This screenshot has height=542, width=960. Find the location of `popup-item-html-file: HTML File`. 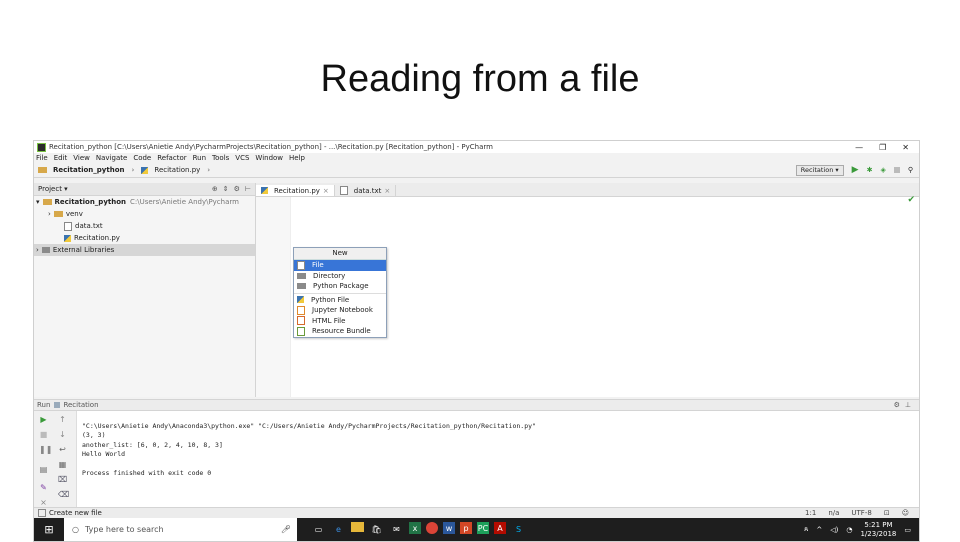

popup-item-html-file: HTML File is located at coordinates (340, 321).